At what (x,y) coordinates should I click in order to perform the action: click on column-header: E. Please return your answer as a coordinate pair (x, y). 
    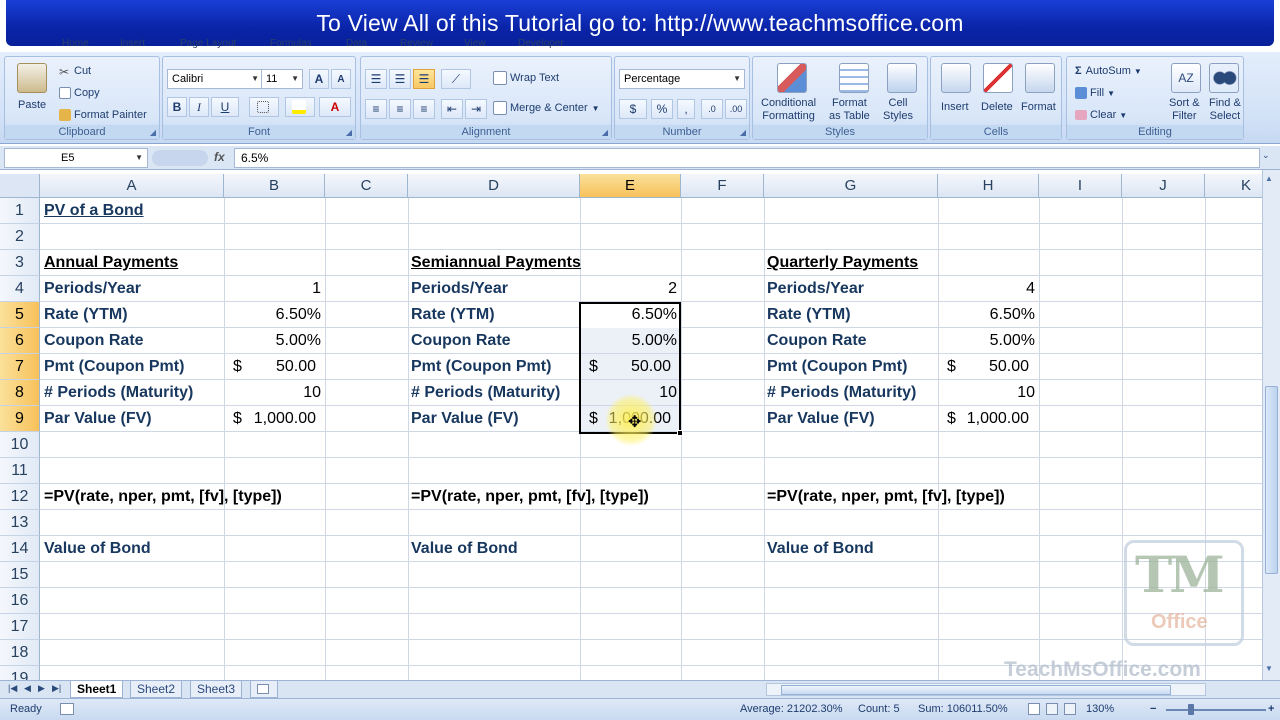
    Looking at the image, I should click on (630, 186).